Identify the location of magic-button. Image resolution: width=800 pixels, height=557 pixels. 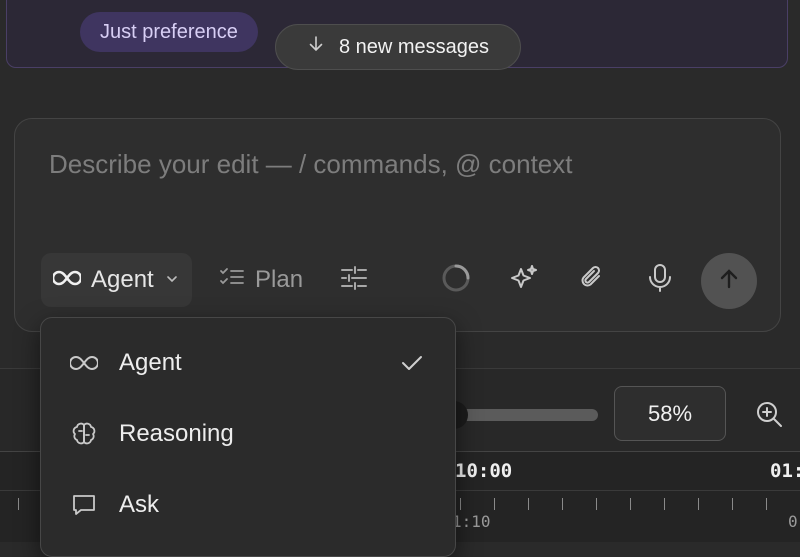
(524, 280).